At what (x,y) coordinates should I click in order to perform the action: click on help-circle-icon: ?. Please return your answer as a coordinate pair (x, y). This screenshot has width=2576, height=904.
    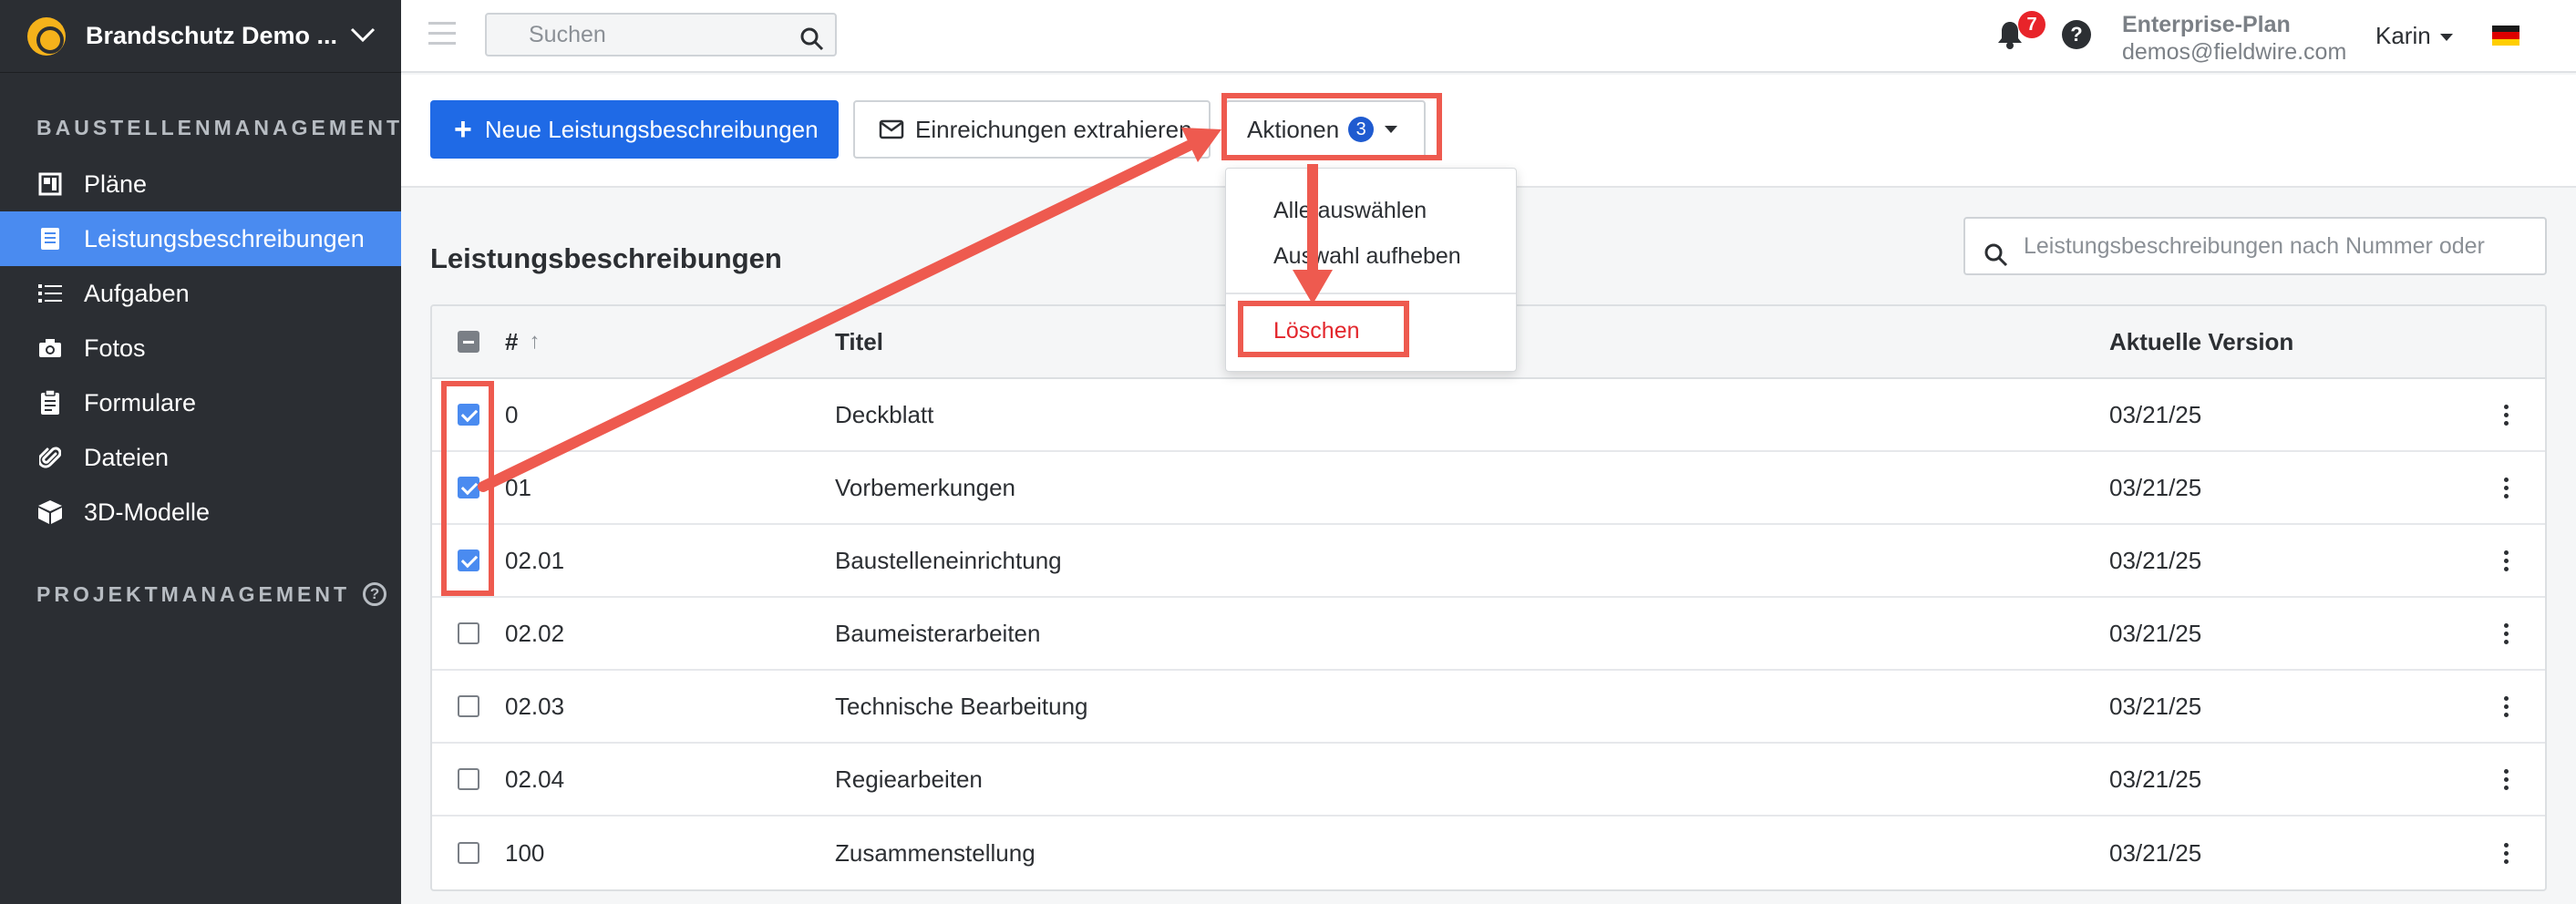
    Looking at the image, I should click on (375, 594).